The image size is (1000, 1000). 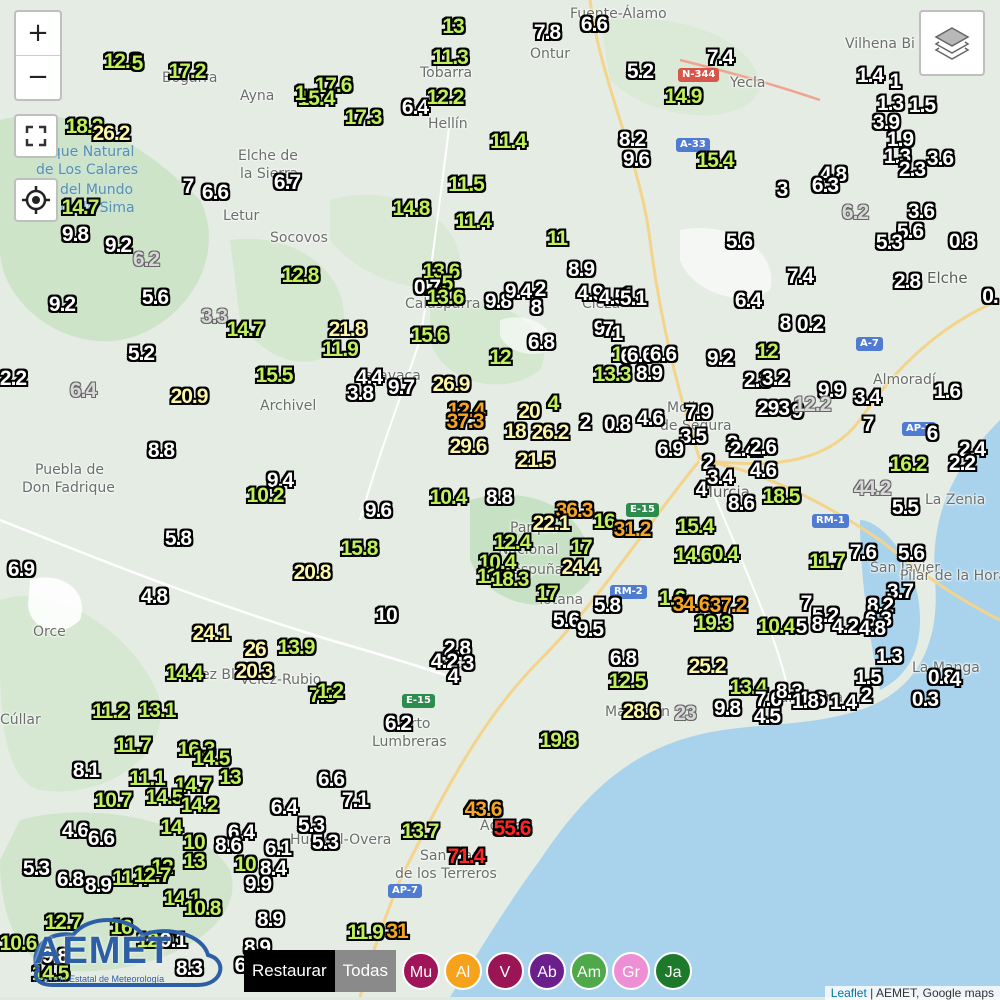 What do you see at coordinates (83, 391) in the screenshot?
I see `station-value: 6.4` at bounding box center [83, 391].